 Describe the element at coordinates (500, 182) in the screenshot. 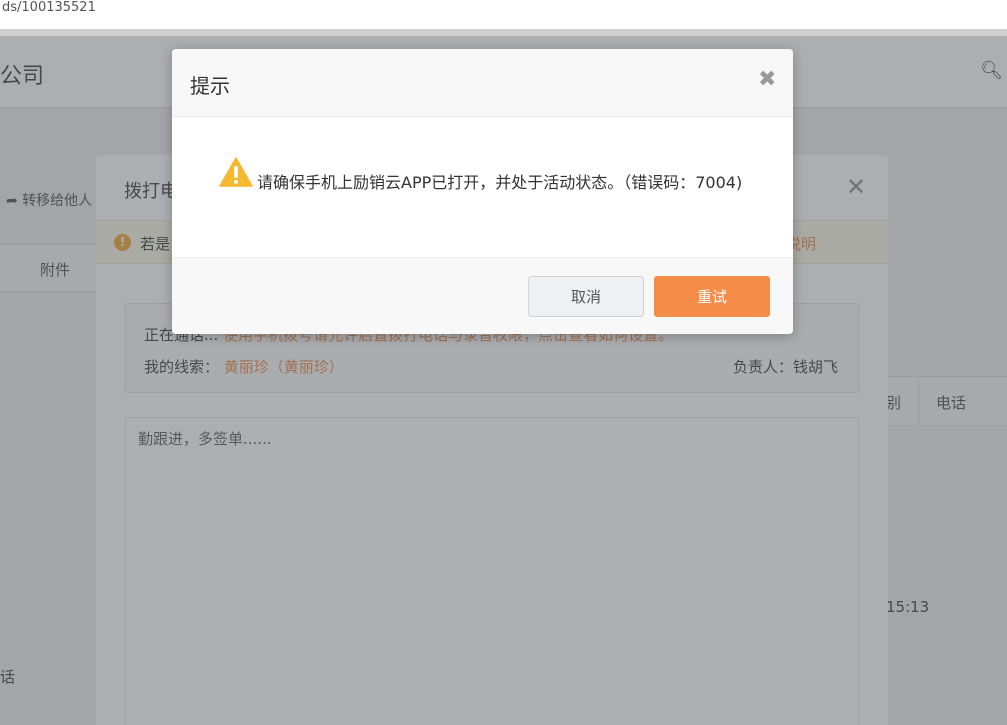

I see `alert-message: 请确保手机上励销云APP已打开，并处于活动状态。（错误码：7004)` at that location.